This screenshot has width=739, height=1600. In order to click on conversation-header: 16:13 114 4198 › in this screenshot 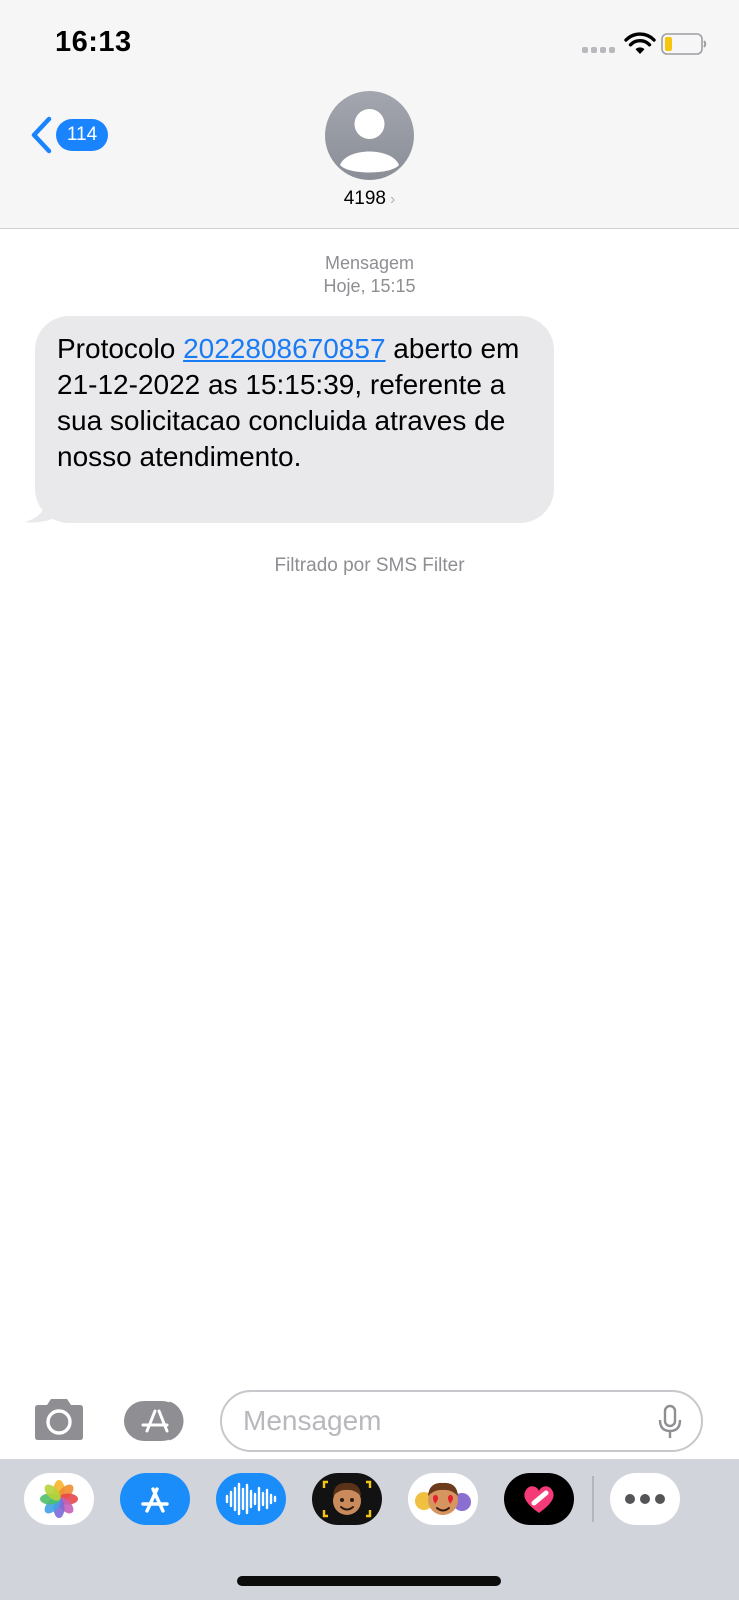, I will do `click(369, 114)`.